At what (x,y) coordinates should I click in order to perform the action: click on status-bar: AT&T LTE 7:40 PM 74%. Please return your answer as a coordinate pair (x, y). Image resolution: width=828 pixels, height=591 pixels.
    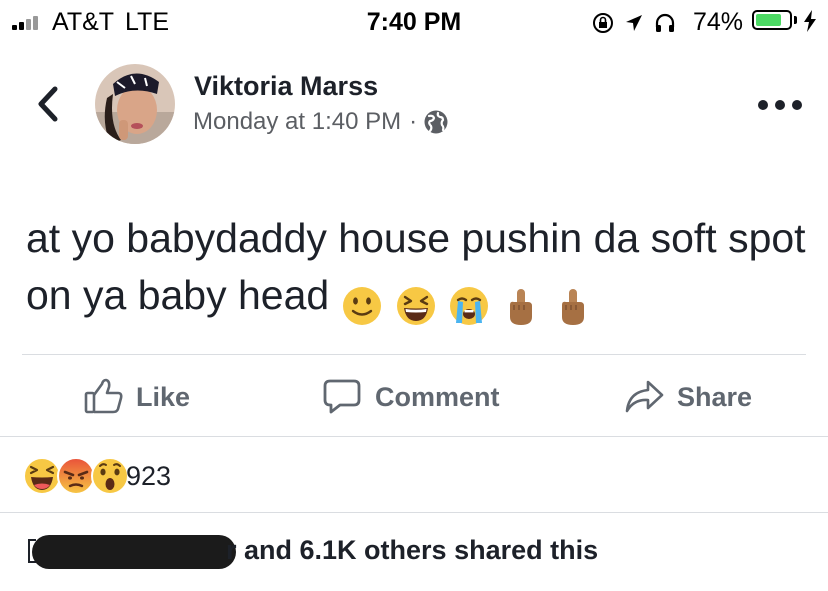
    Looking at the image, I should click on (414, 21).